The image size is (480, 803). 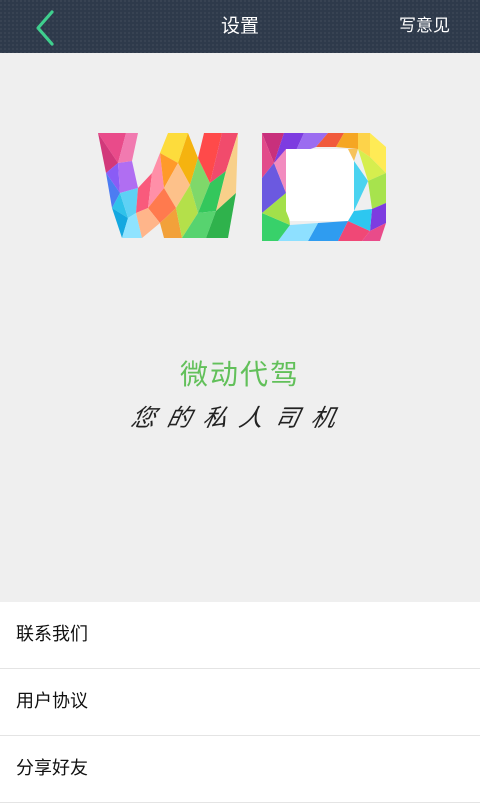 What do you see at coordinates (45, 28) in the screenshot?
I see `chevron-left-icon` at bounding box center [45, 28].